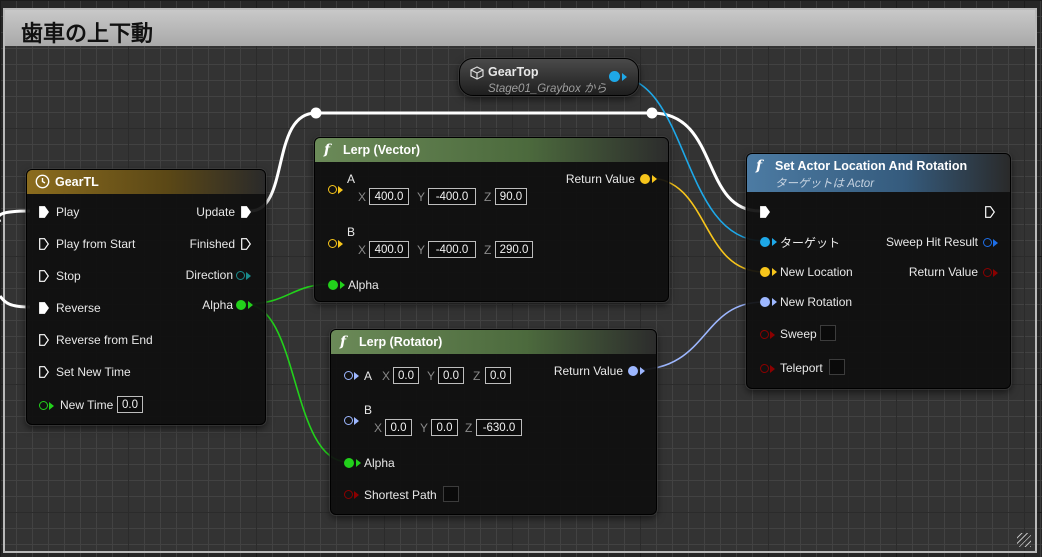 The height and width of the screenshot is (557, 1042). Describe the element at coordinates (765, 212) in the screenshot. I see `set-actor-exec-in-pin` at that location.